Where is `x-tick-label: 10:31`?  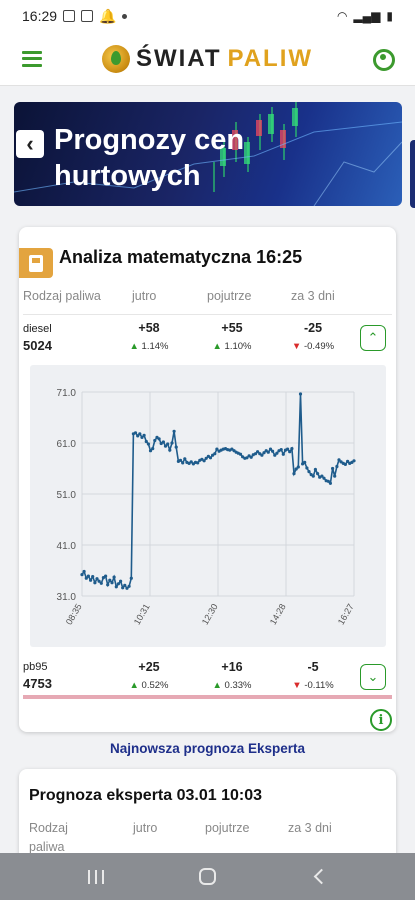
x-tick-label: 10:31 is located at coordinates (142, 614).